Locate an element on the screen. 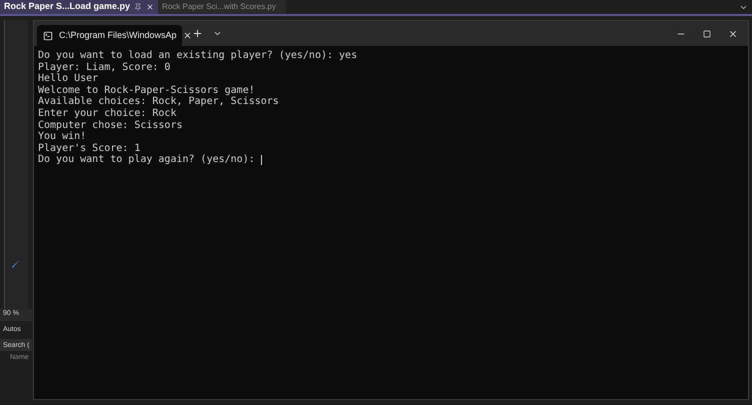 Image resolution: width=752 pixels, height=405 pixels. pin-icon is located at coordinates (138, 7).